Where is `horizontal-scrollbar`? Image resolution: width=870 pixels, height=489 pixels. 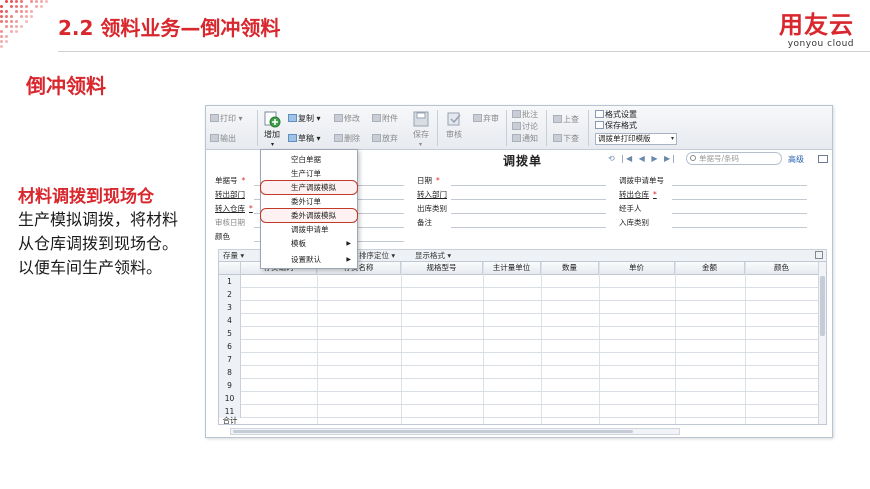
horizontal-scrollbar is located at coordinates (455, 431).